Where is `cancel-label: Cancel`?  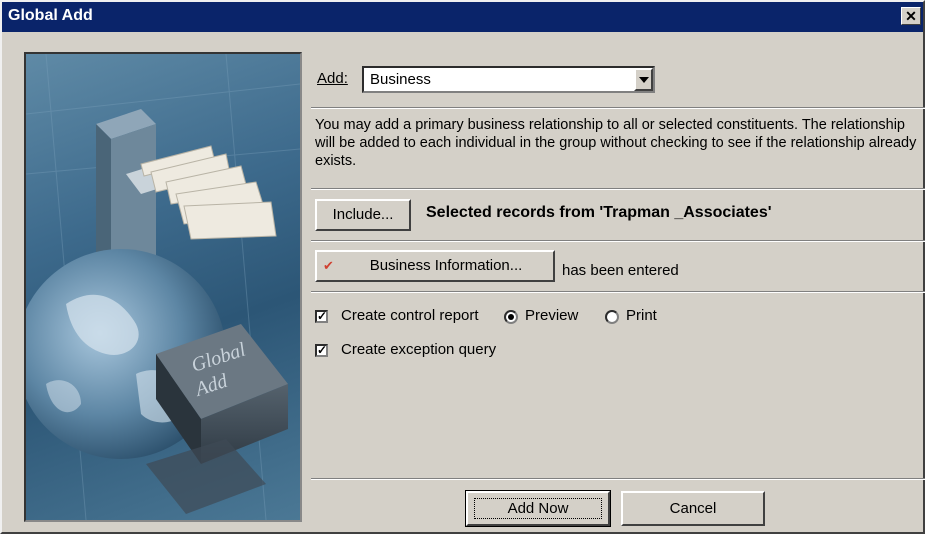 cancel-label: Cancel is located at coordinates (693, 508).